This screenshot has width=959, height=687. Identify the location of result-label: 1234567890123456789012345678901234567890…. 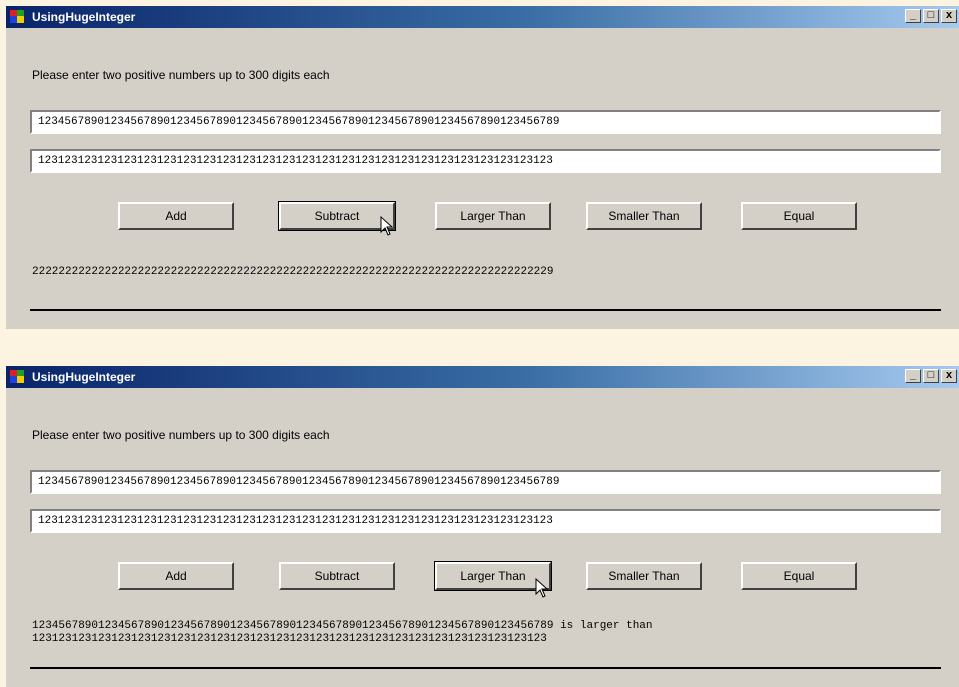
(342, 633).